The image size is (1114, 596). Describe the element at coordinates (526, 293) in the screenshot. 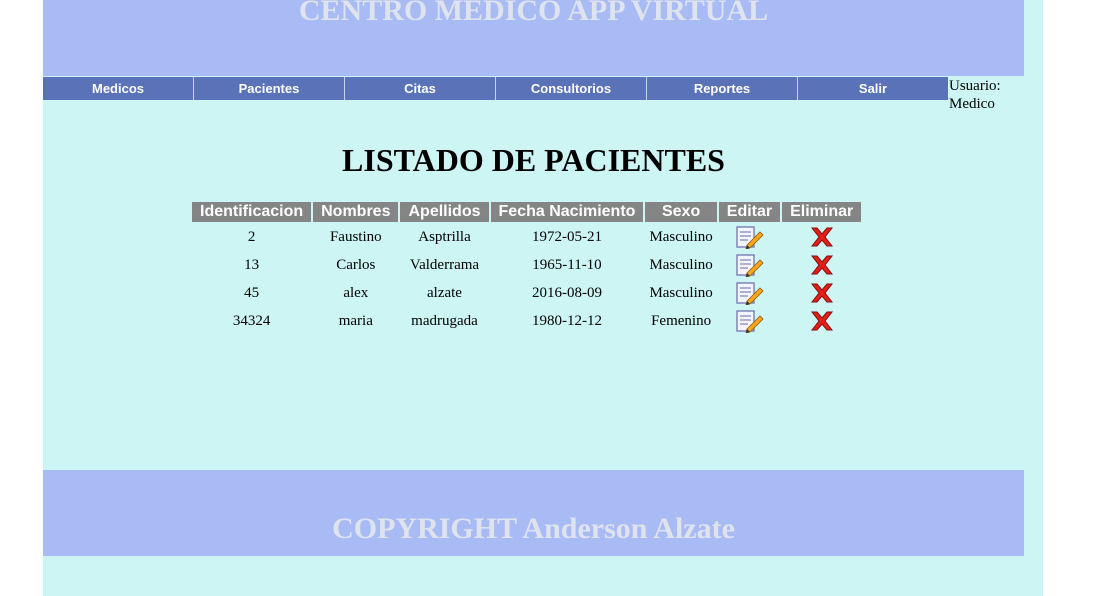

I see `table-row: 45 alex alzate 2016-08-09 Masculino` at that location.